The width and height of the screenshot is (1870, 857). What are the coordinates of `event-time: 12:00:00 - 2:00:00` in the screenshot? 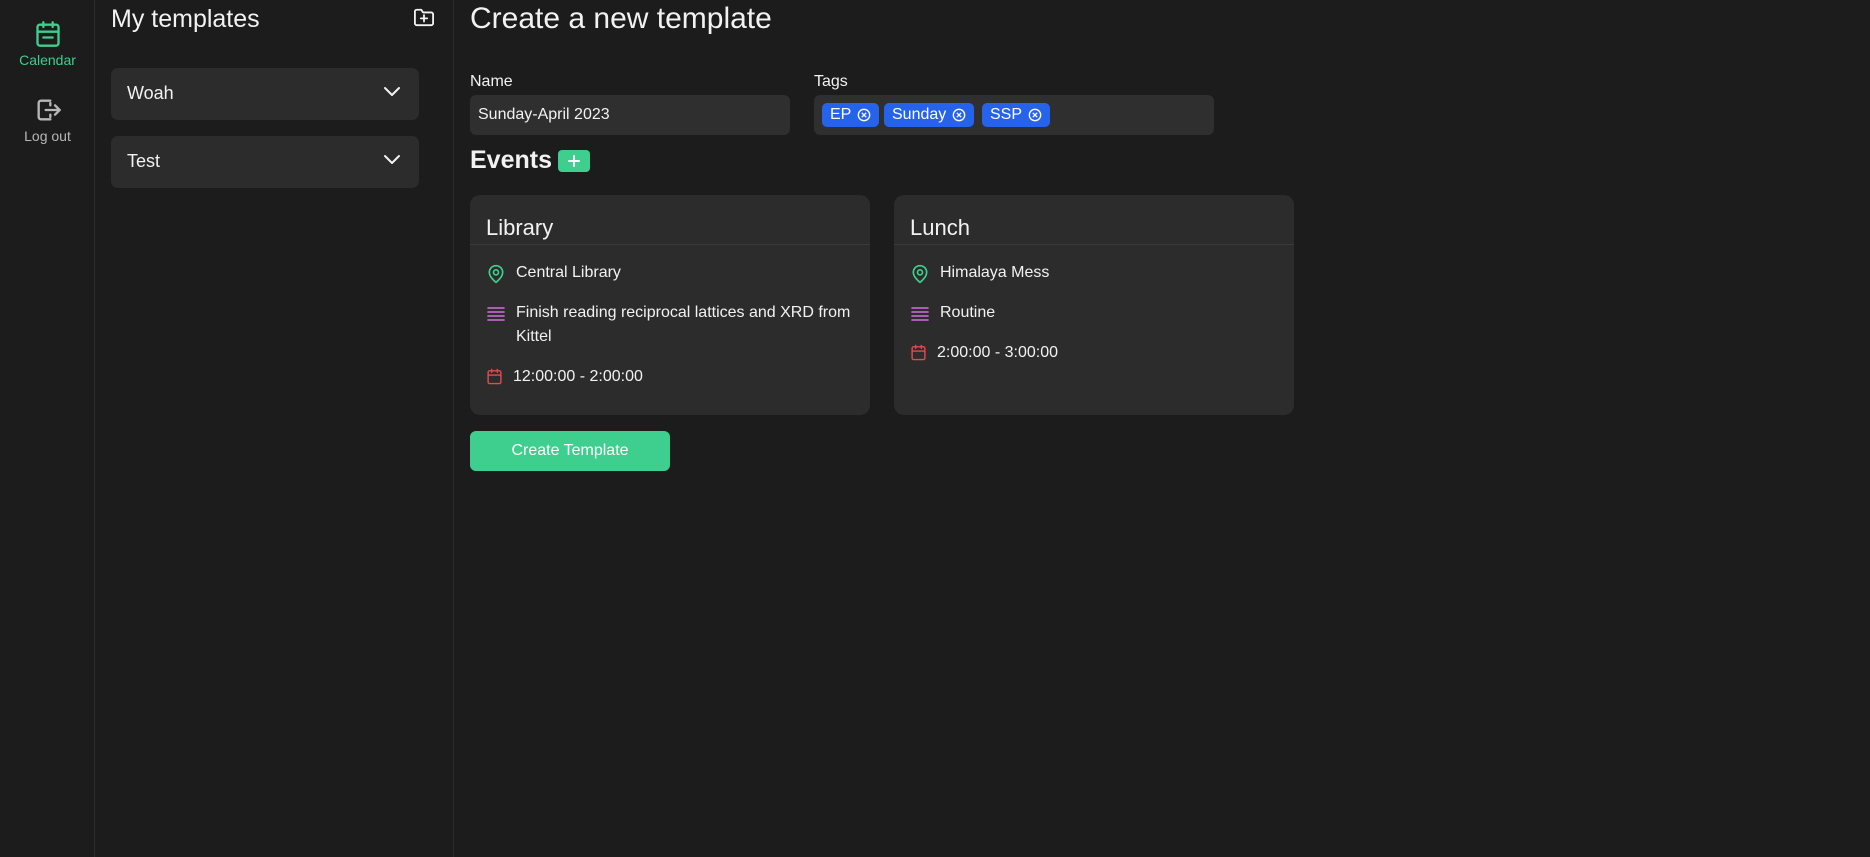 It's located at (671, 377).